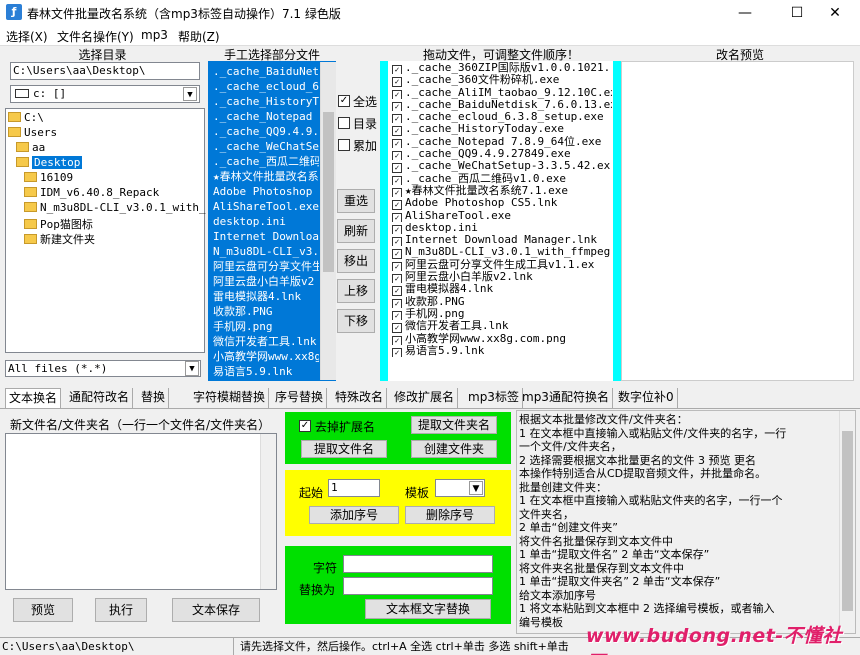 This screenshot has height=655, width=860. Describe the element at coordinates (450, 515) in the screenshot. I see `delete-seq-button: 删除序号` at that location.